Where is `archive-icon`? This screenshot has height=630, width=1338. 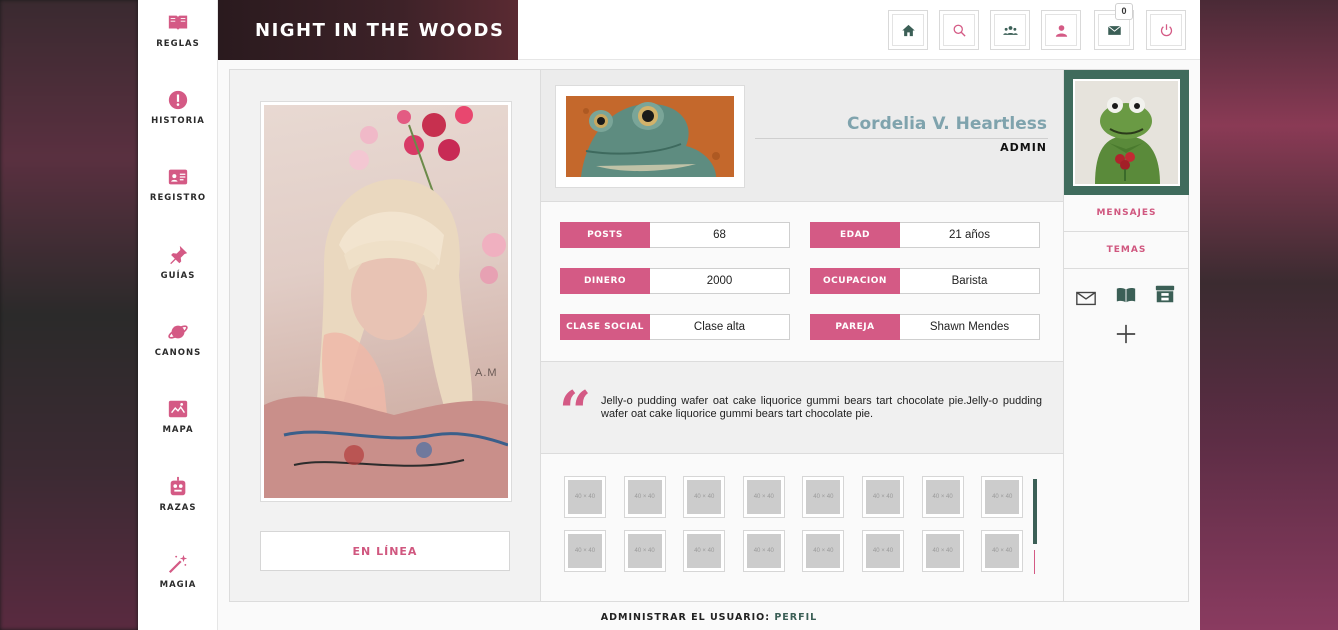
archive-icon is located at coordinates (1165, 294).